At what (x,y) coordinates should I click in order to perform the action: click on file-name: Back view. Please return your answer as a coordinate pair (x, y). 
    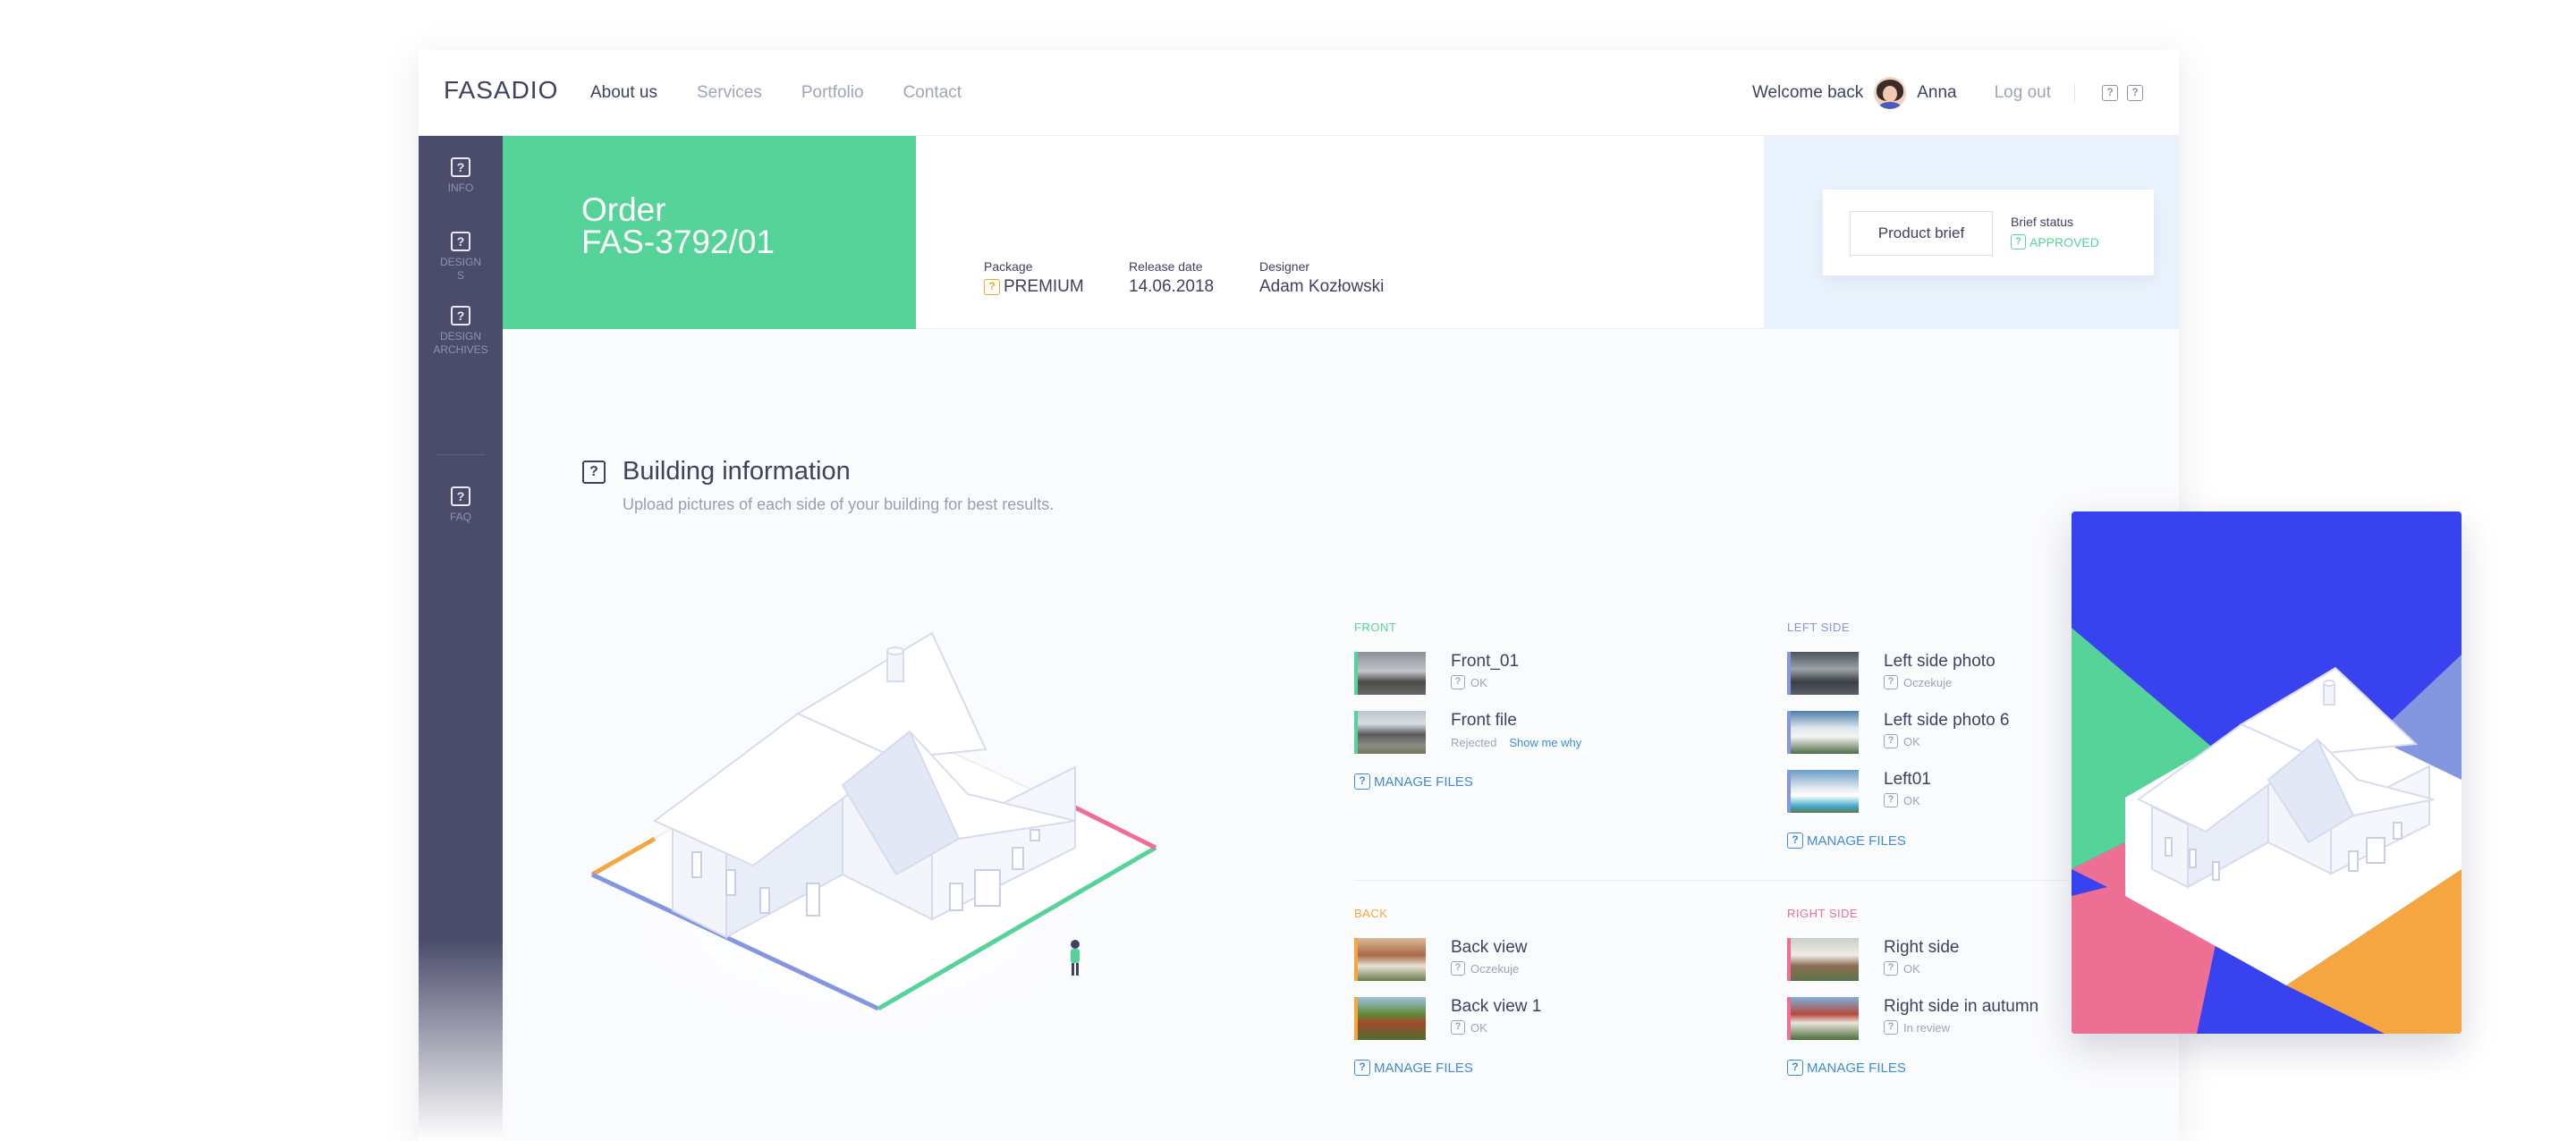
    Looking at the image, I should click on (1489, 948).